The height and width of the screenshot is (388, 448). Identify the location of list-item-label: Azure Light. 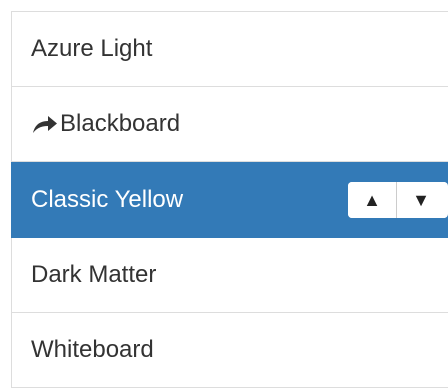
(92, 48).